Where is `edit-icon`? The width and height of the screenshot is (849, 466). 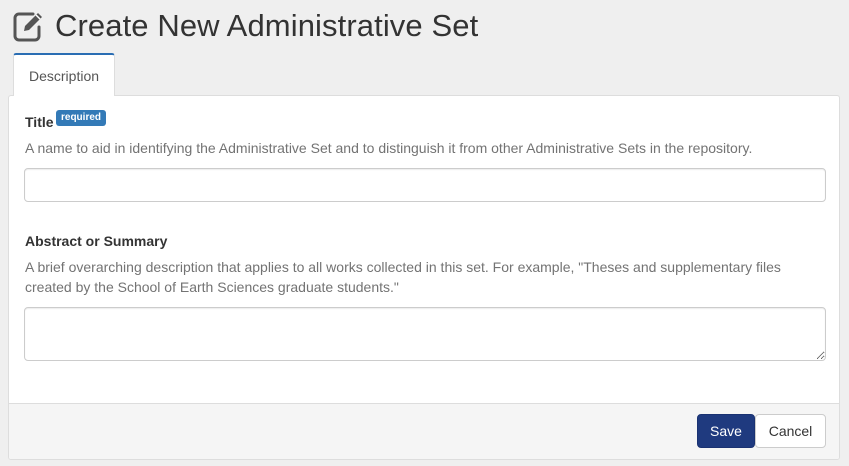 edit-icon is located at coordinates (28, 26).